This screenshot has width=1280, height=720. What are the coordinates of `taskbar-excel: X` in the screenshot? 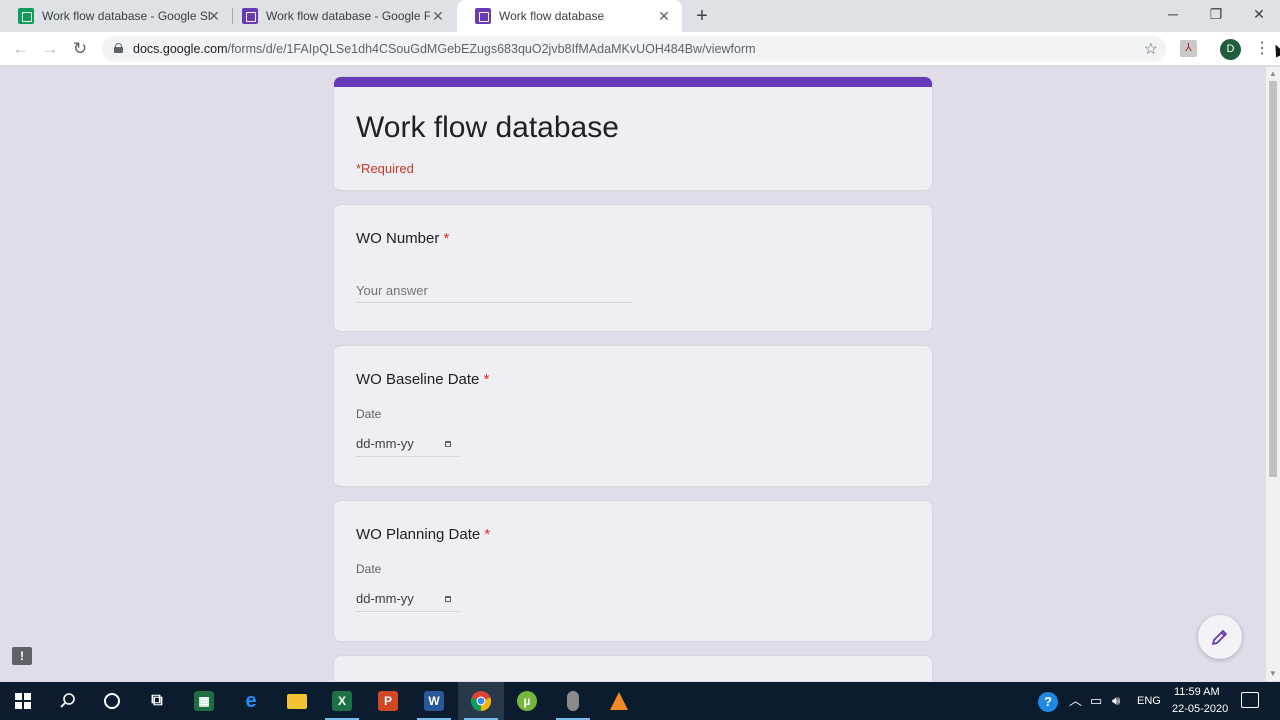 It's located at (342, 701).